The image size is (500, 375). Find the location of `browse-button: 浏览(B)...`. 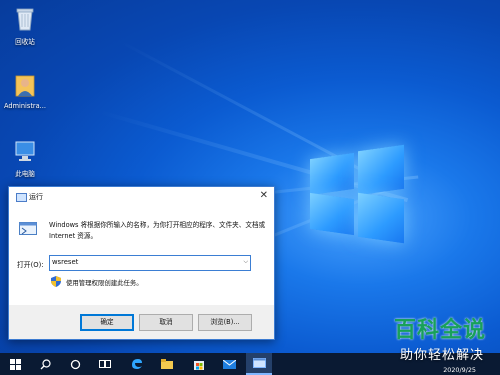

browse-button: 浏览(B)... is located at coordinates (225, 322).